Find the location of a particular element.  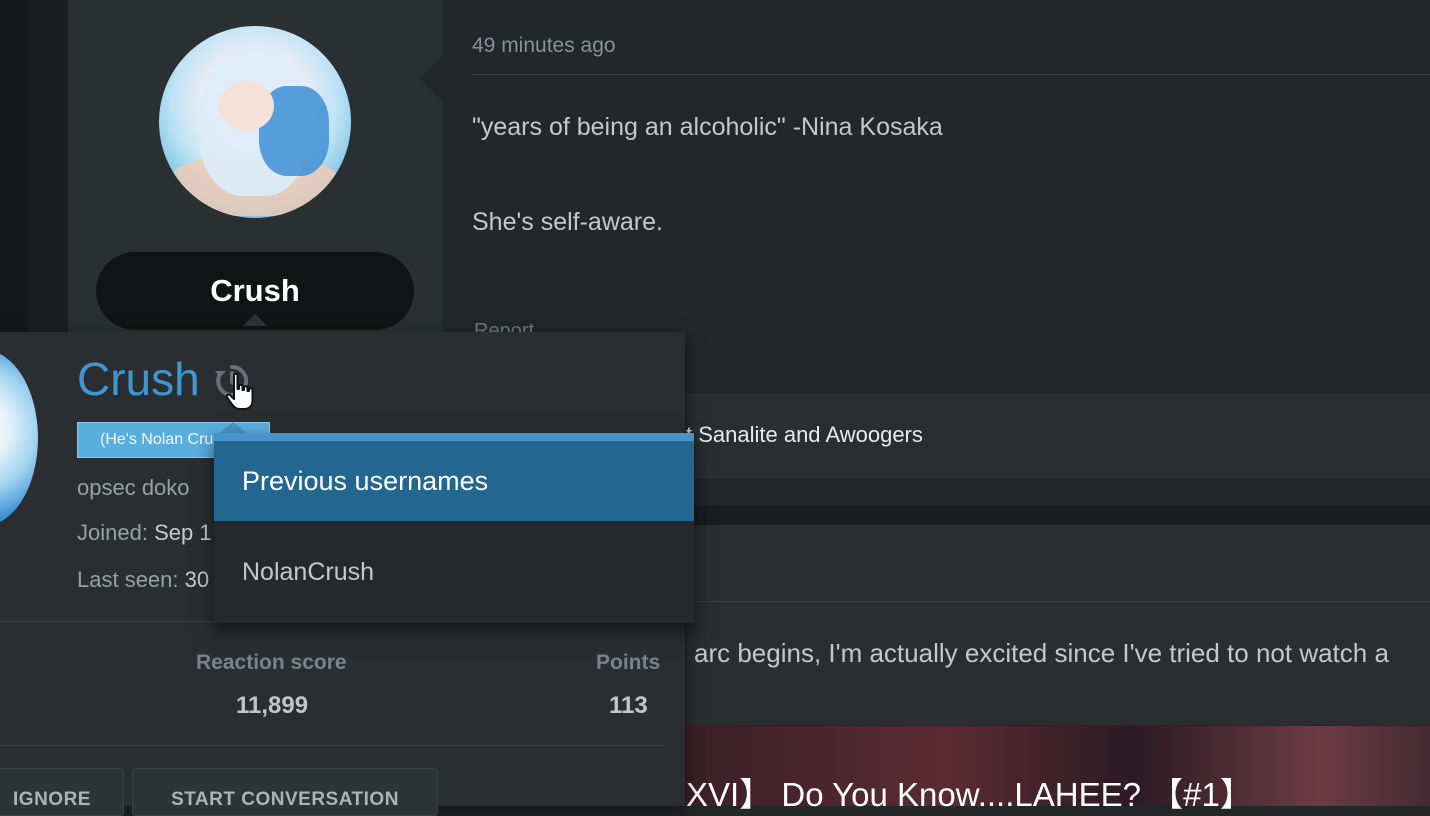

joined-row: Joined: Sep 1 is located at coordinates (144, 533).